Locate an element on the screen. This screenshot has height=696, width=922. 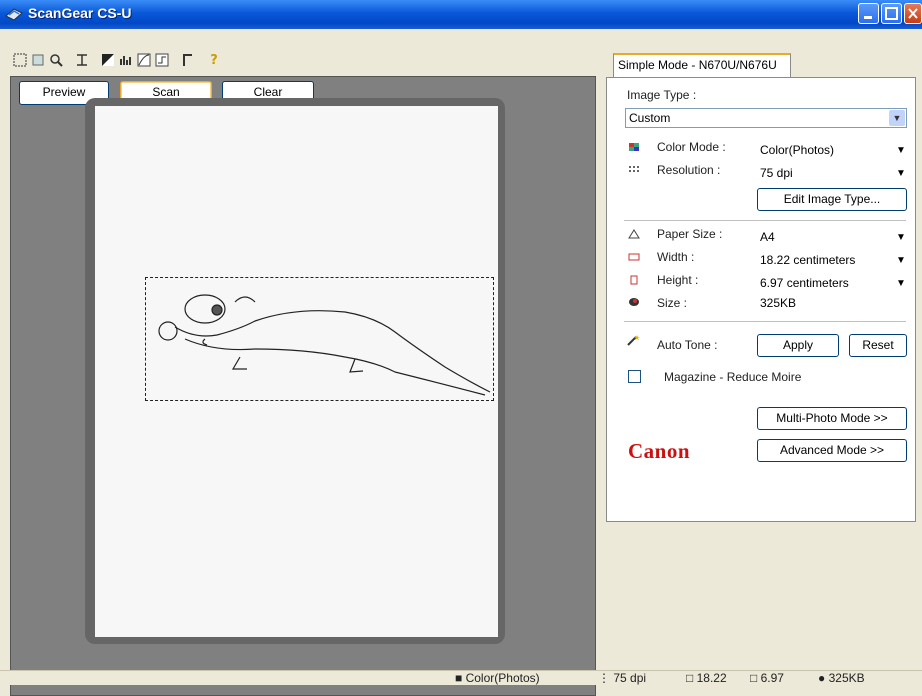
color-mode-label: Color Mode : is located at coordinates (691, 147).